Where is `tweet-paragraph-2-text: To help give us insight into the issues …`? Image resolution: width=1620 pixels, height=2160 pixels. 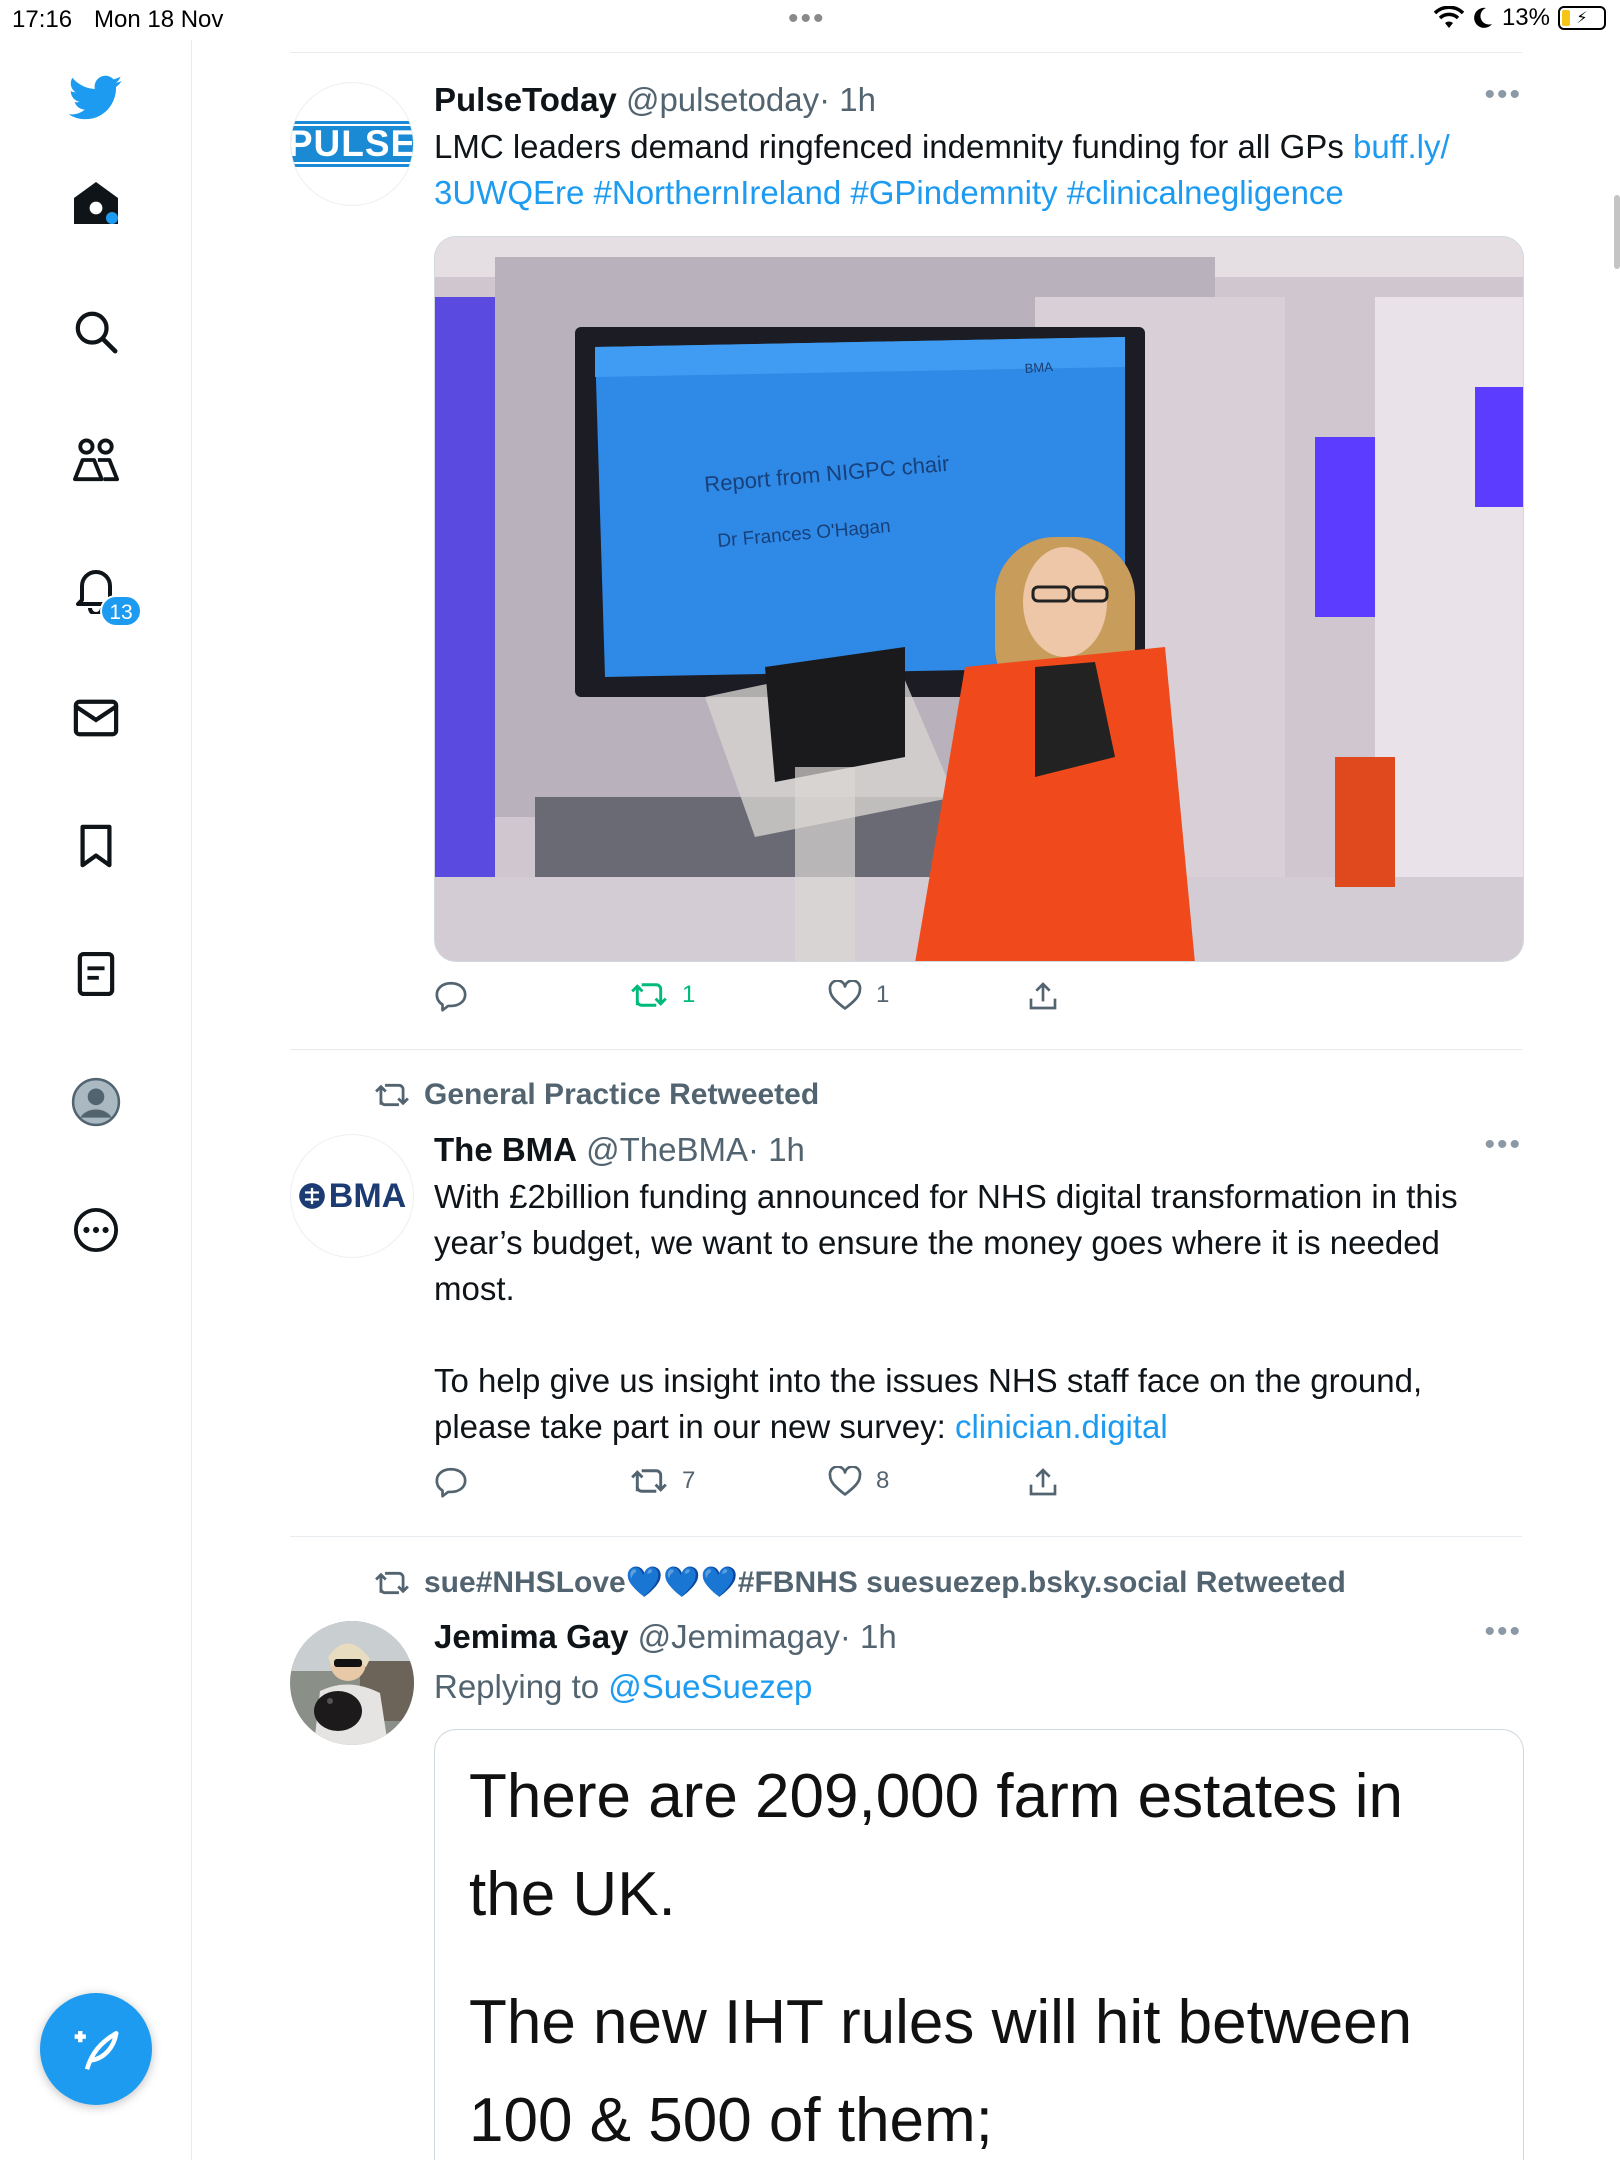 tweet-paragraph-2-text: To help give us insight into the issues … is located at coordinates (928, 1403).